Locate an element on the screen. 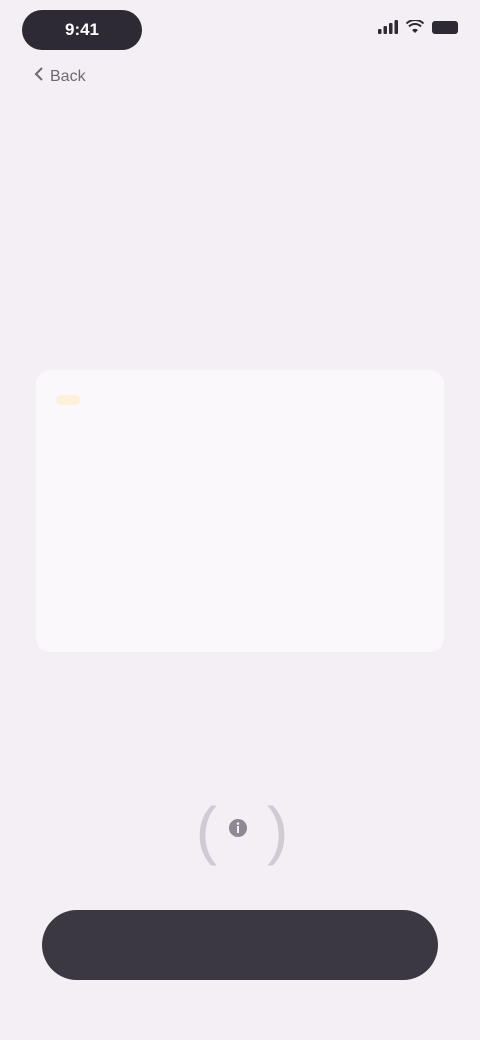 The width and height of the screenshot is (480, 1040). signal-icon is located at coordinates (388, 27).